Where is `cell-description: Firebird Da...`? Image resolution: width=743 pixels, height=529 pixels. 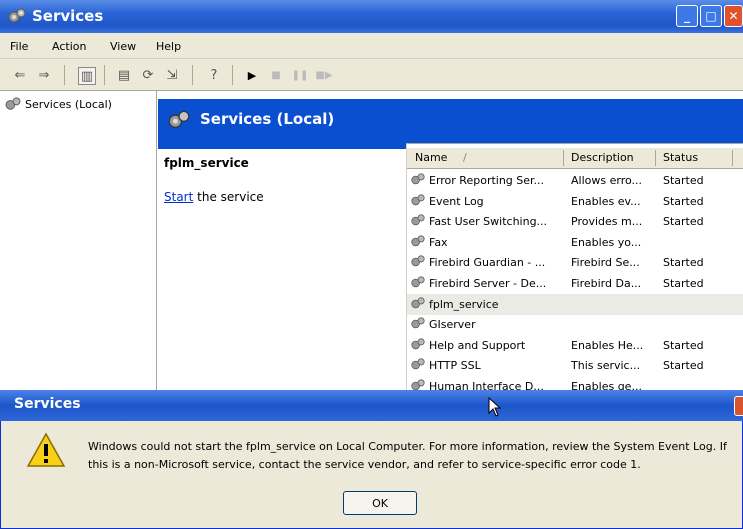 cell-description: Firebird Da... is located at coordinates (606, 283).